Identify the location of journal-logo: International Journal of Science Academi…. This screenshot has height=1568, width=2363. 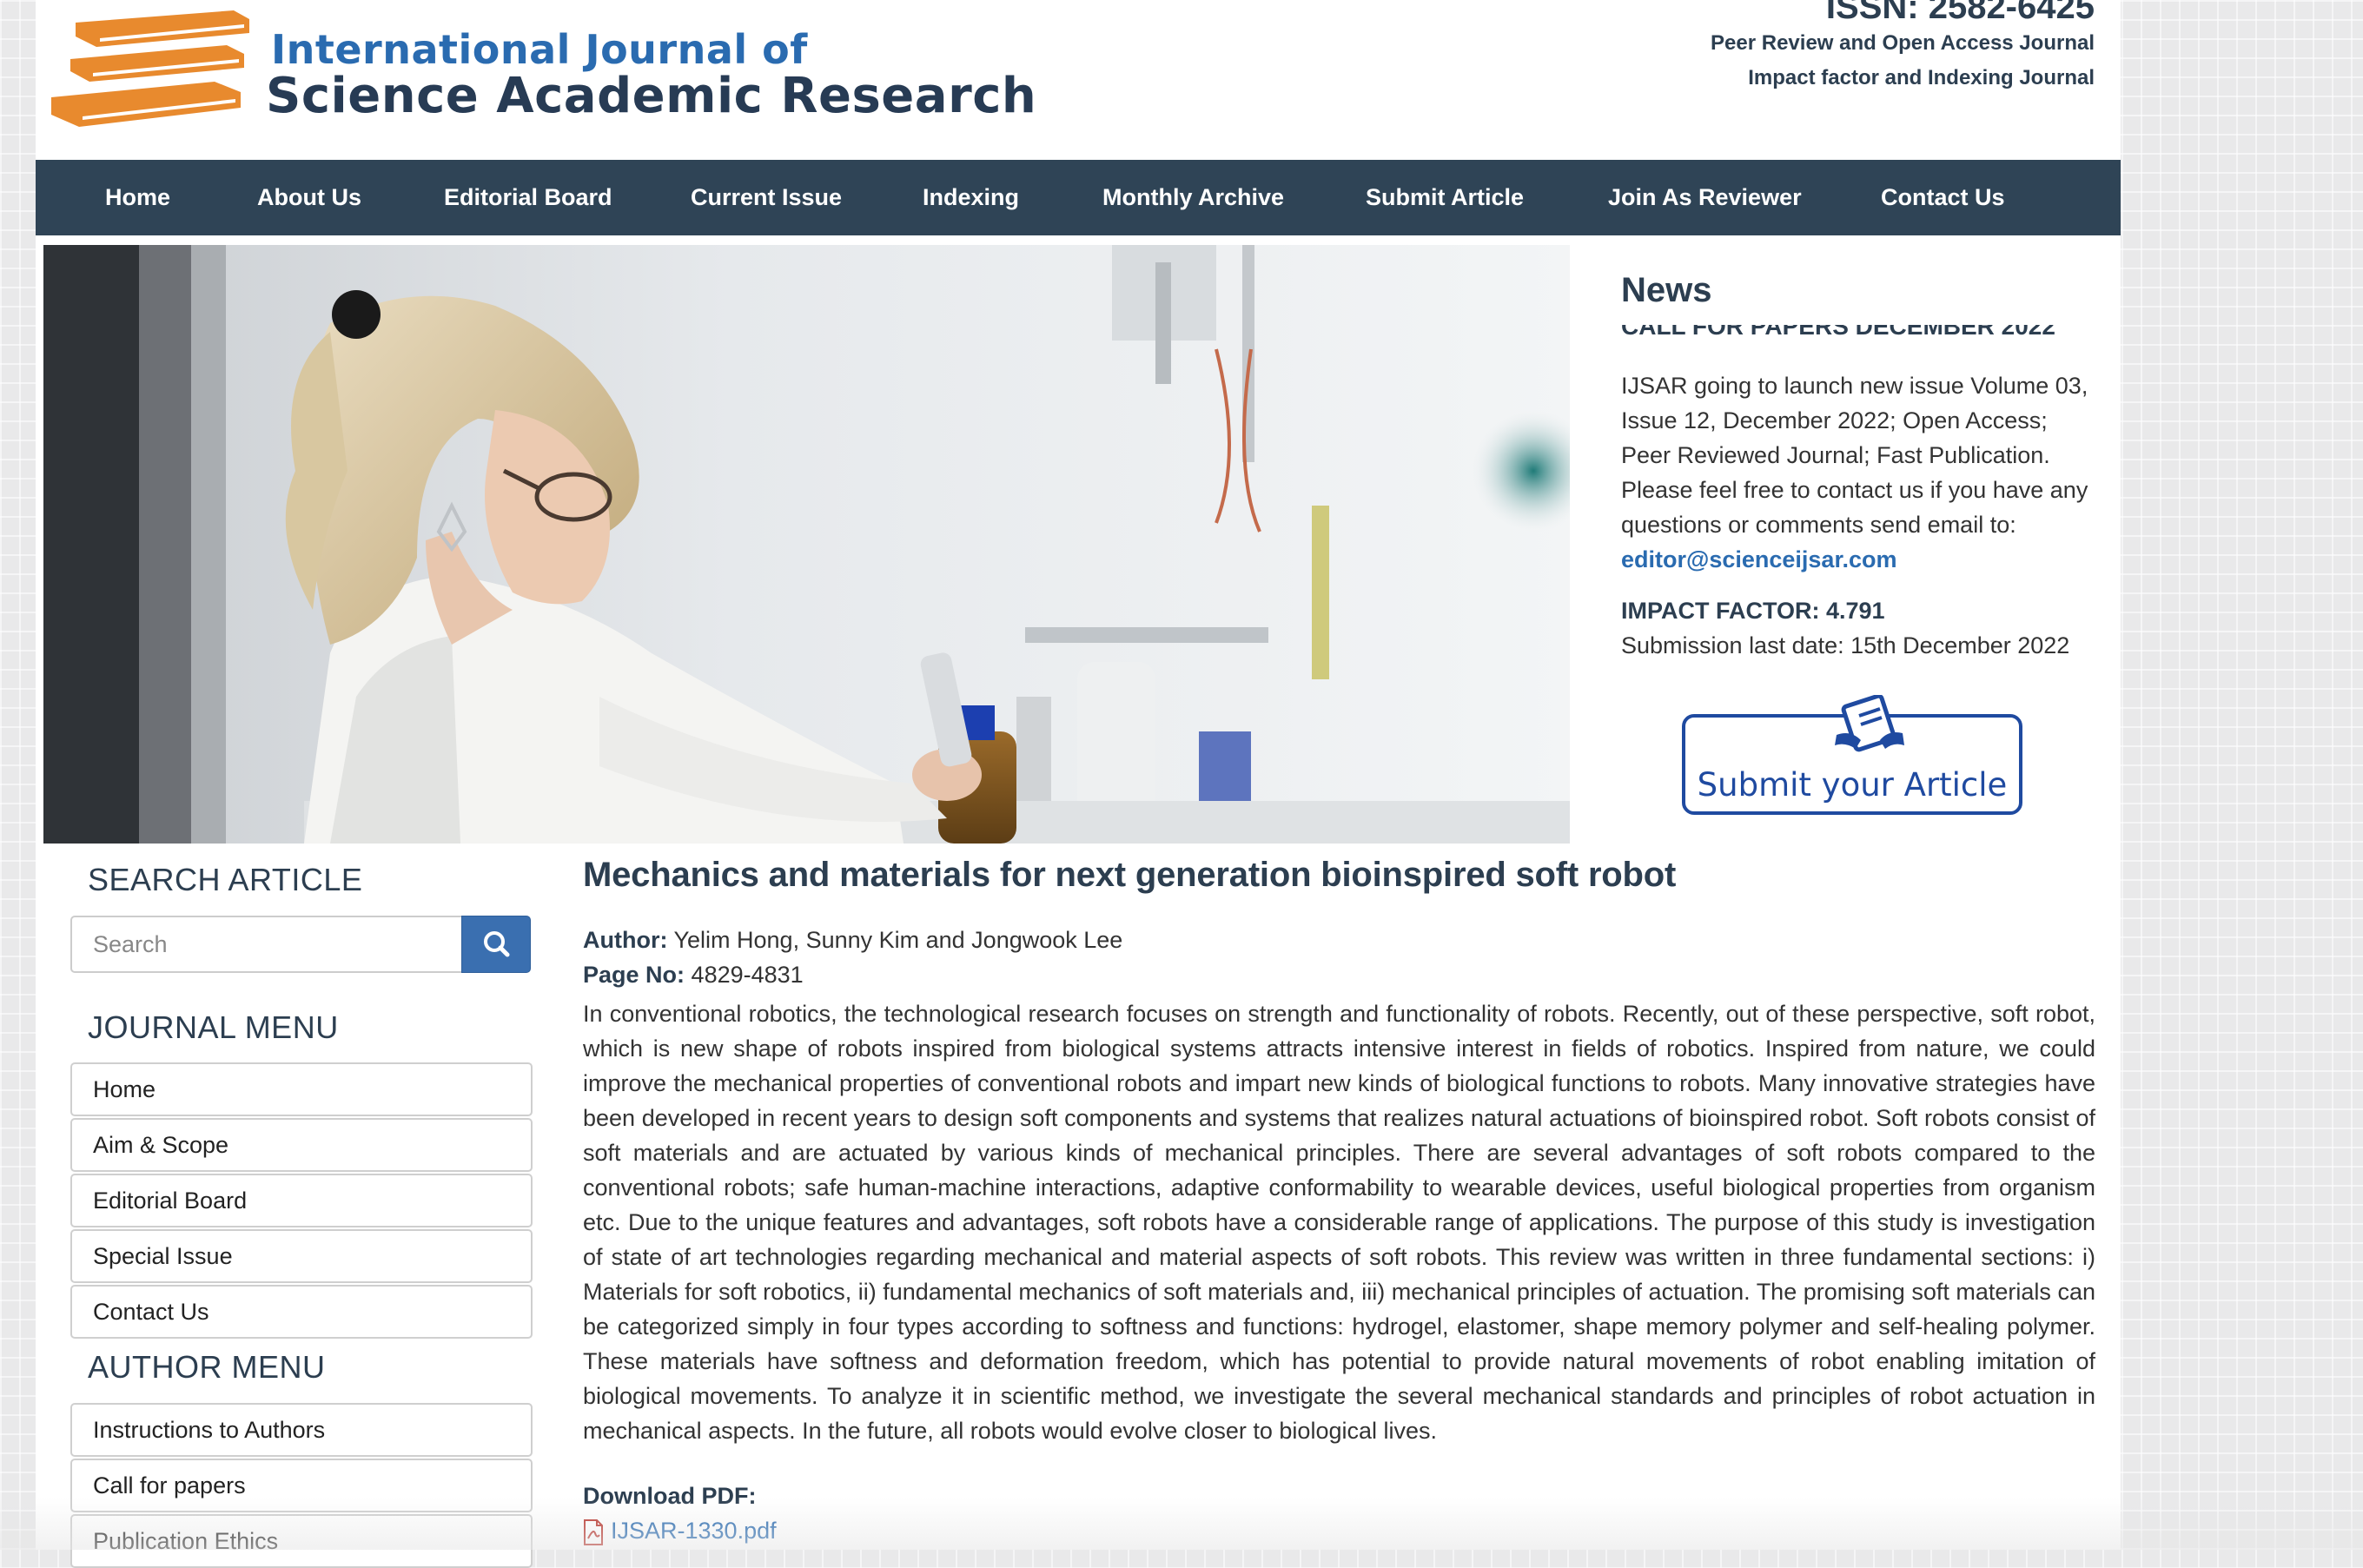
(540, 76).